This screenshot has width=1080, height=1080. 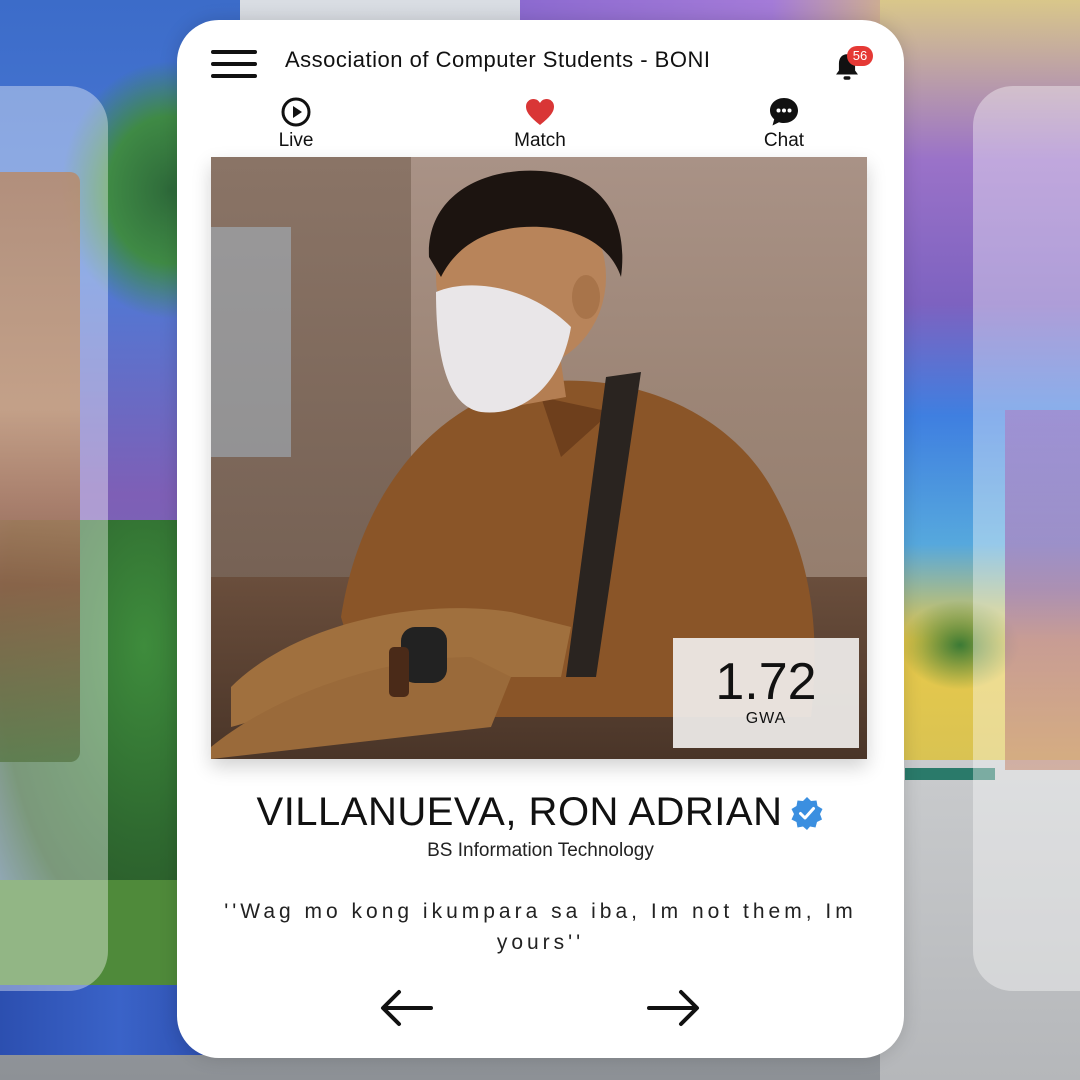 I want to click on tab-match-label: Match, so click(x=540, y=140).